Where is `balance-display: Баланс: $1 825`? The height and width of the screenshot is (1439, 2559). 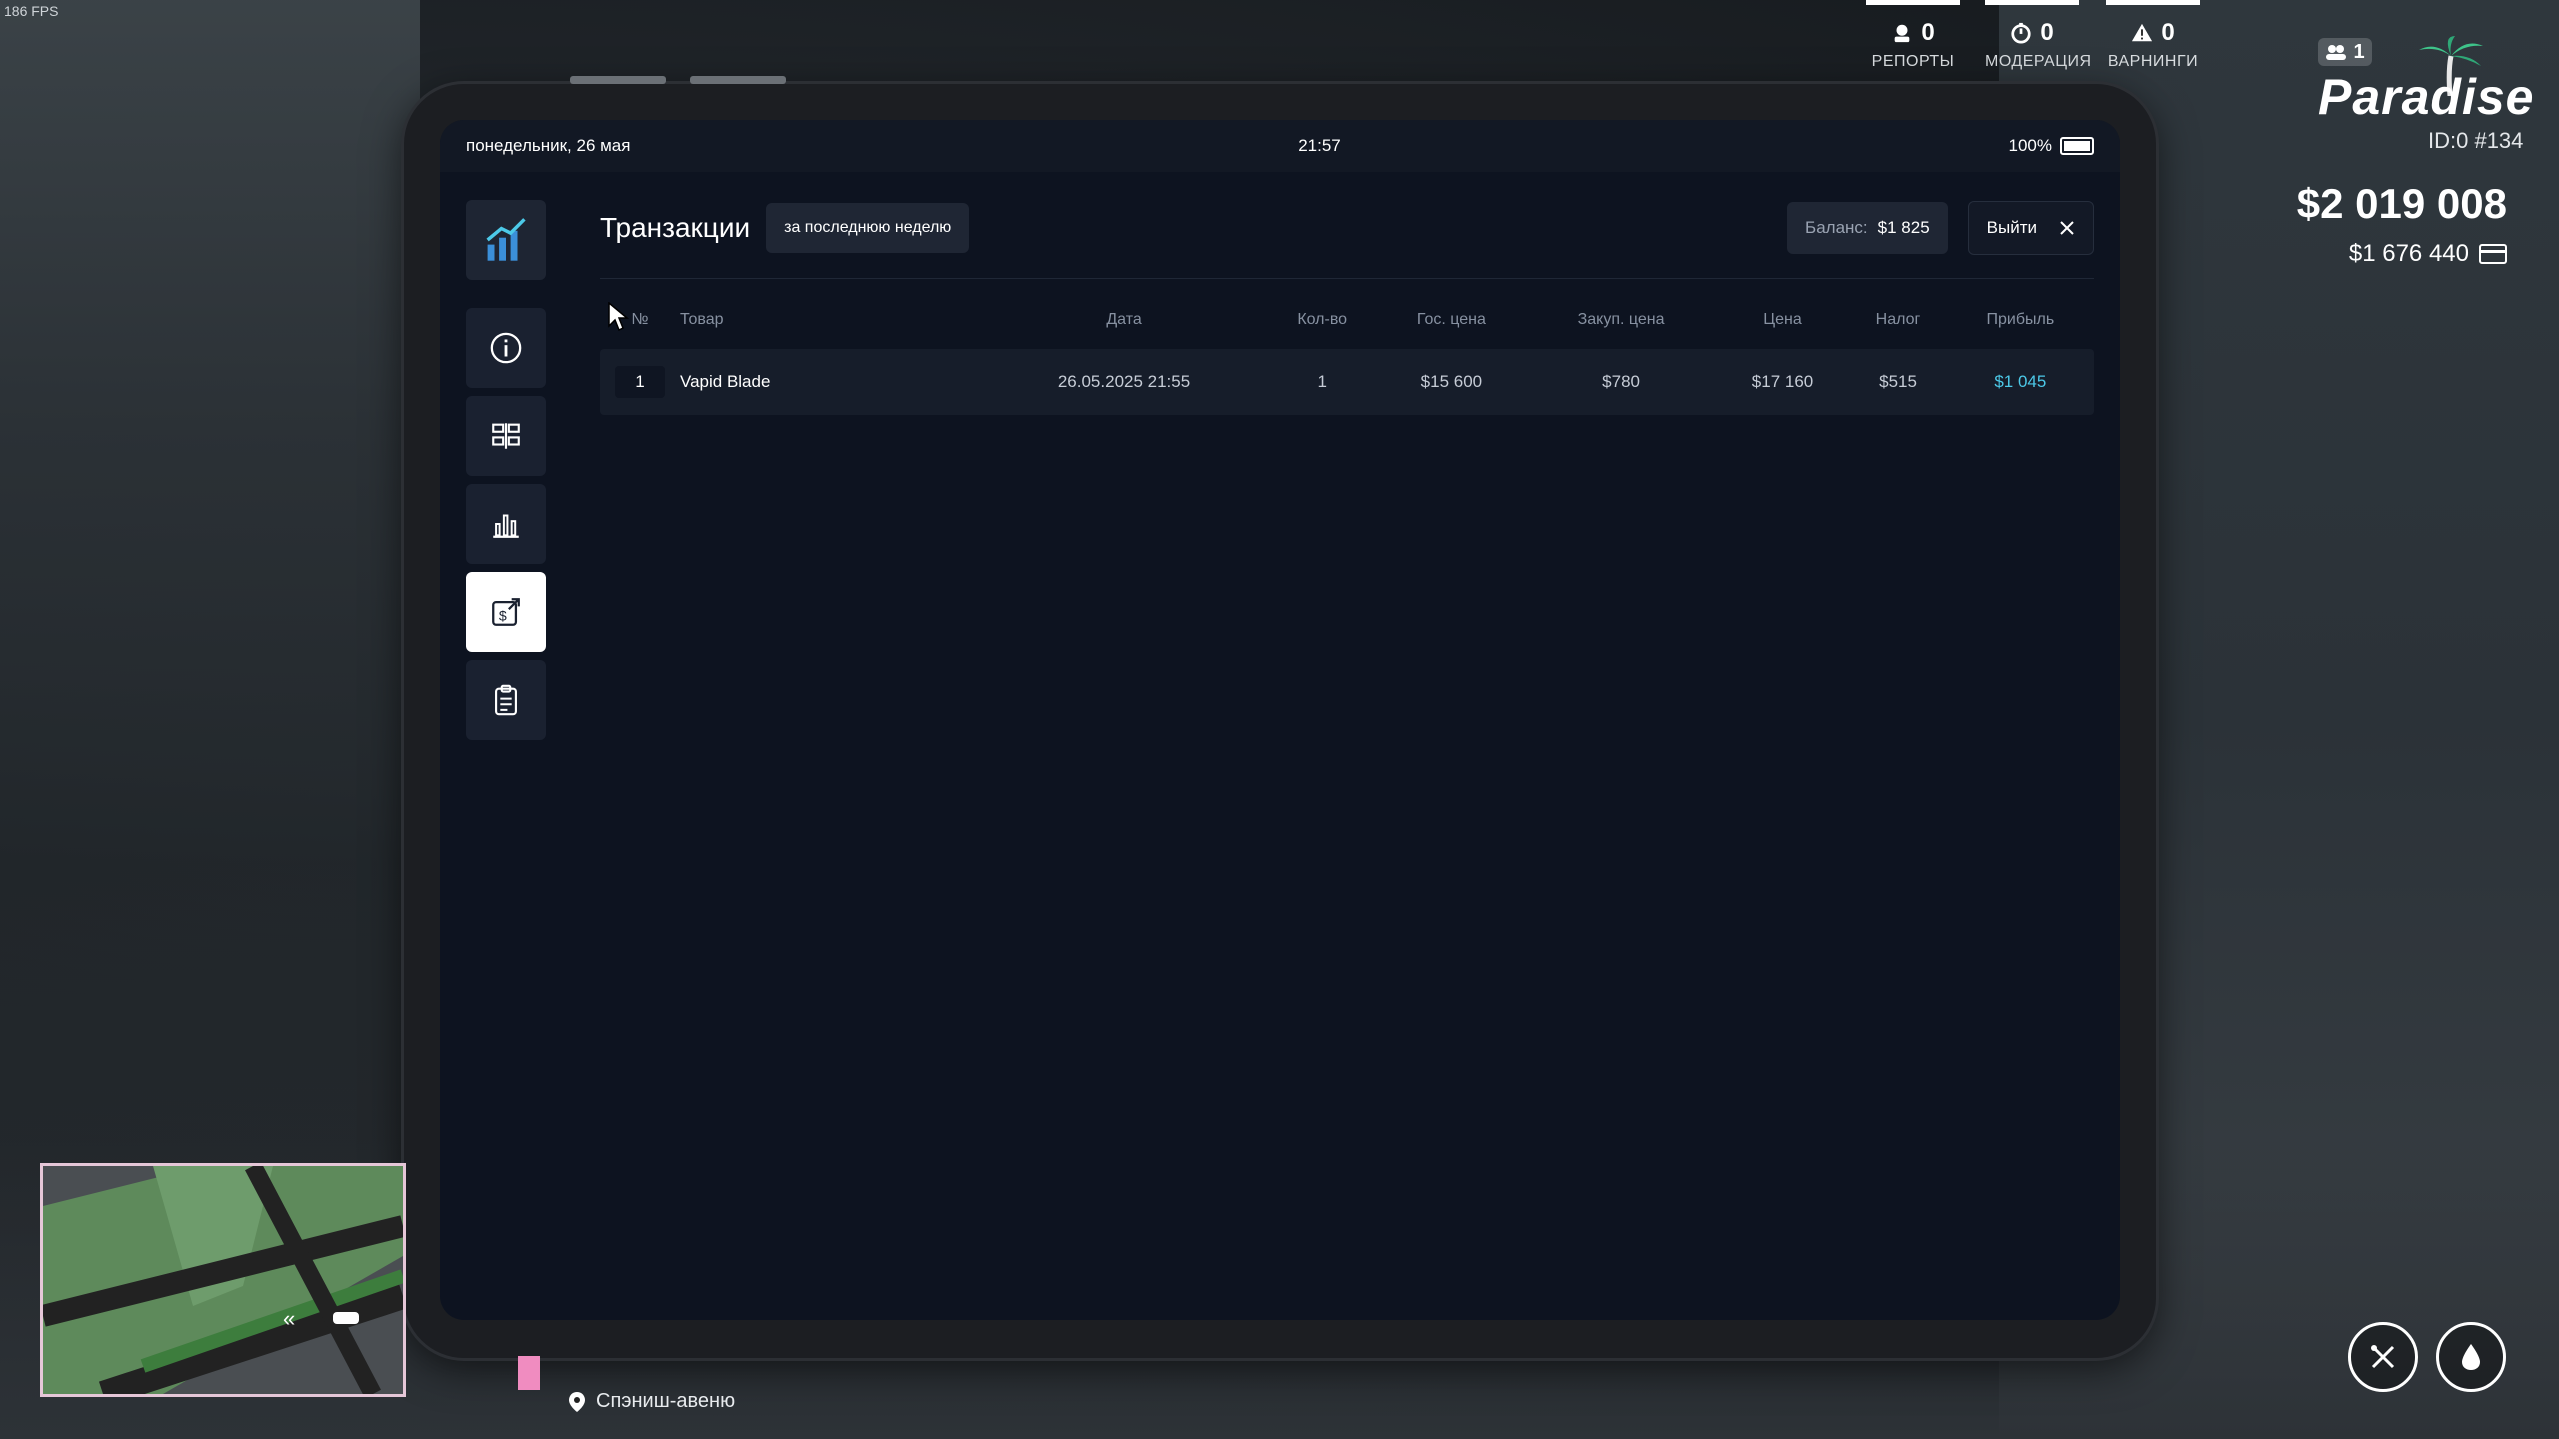
balance-display: Баланс: $1 825 is located at coordinates (1867, 228).